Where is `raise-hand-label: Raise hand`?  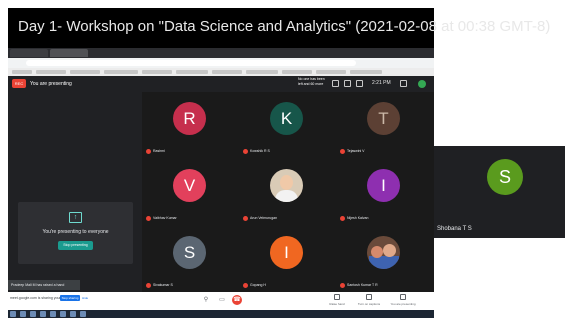
raise-hand-label: Raise hand is located at coordinates (337, 304).